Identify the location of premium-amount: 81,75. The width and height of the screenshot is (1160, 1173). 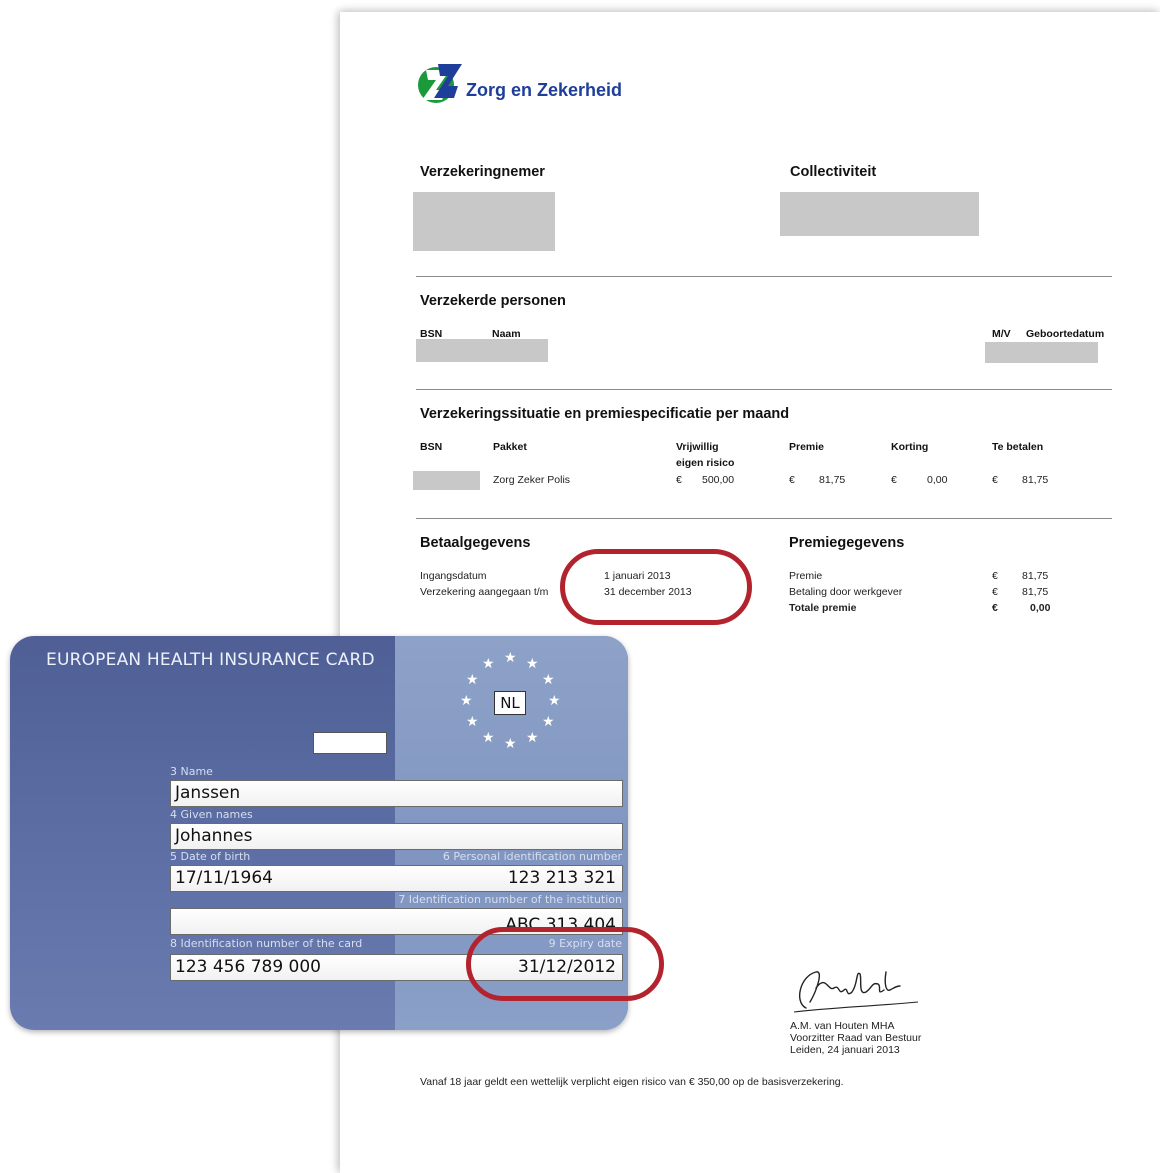
(1035, 576).